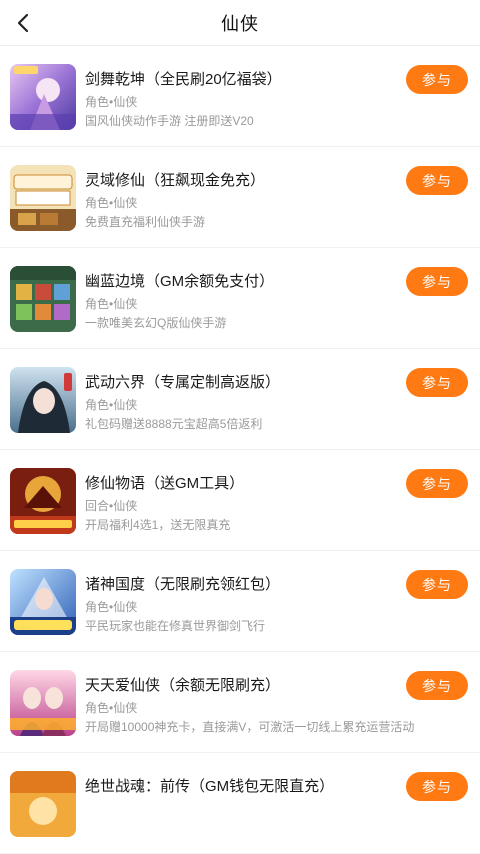 Image resolution: width=480 pixels, height=854 pixels. I want to click on chevron-left-icon, so click(23, 23).